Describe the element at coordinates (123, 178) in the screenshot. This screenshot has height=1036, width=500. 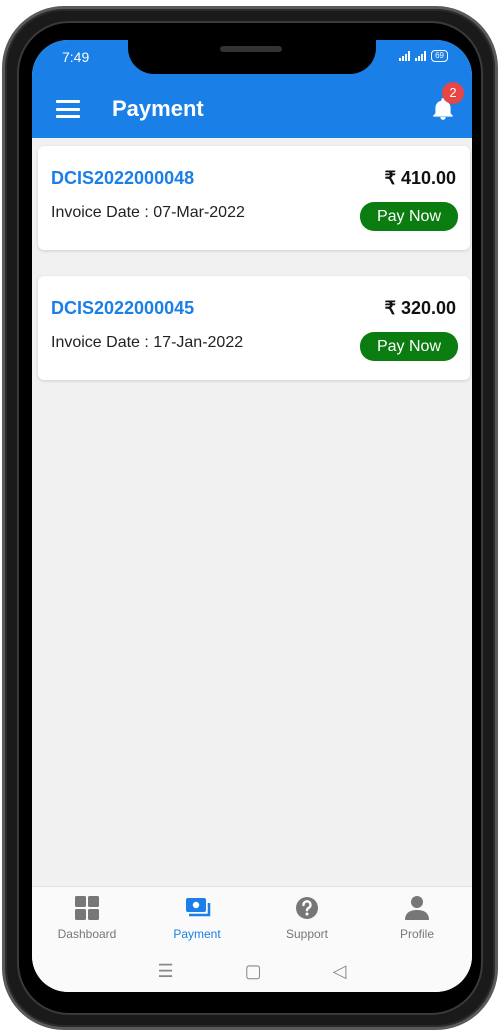
I see `invoice-number: DCIS2022000048` at that location.